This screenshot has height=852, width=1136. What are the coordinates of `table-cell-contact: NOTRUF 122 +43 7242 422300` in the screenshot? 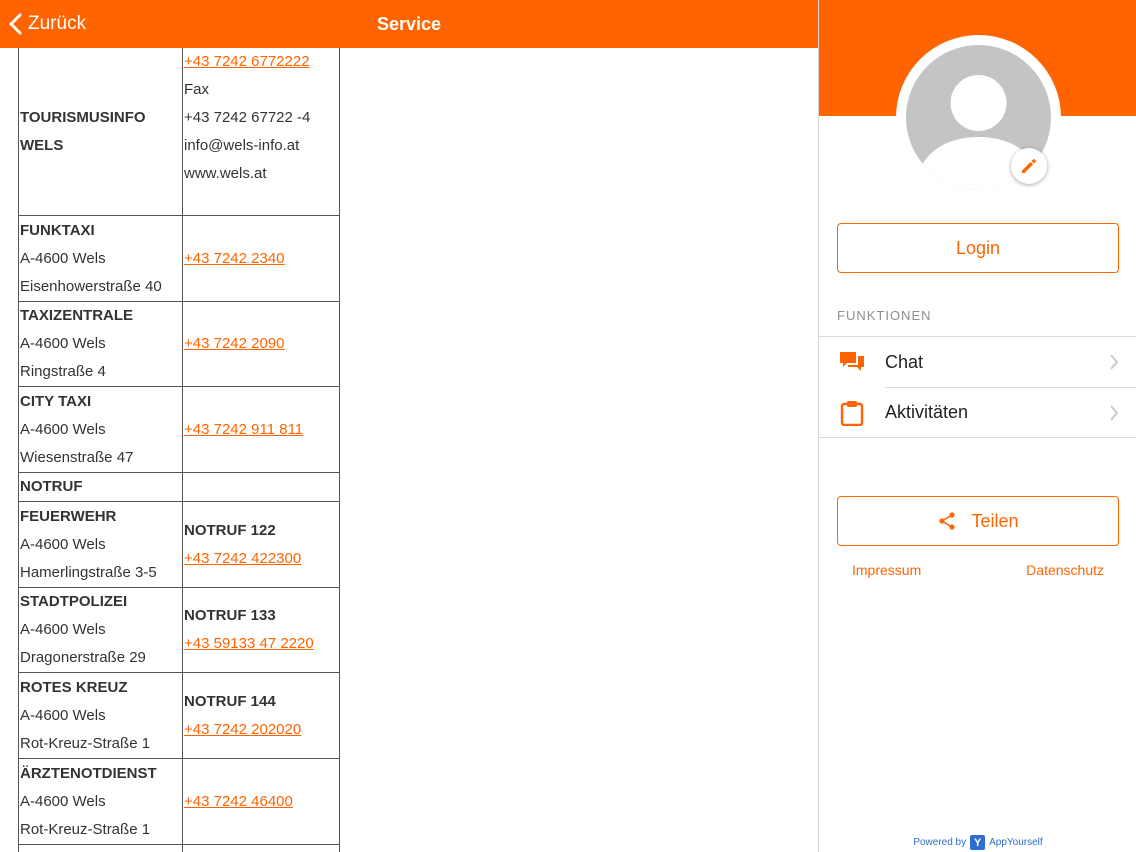 It's located at (261, 544).